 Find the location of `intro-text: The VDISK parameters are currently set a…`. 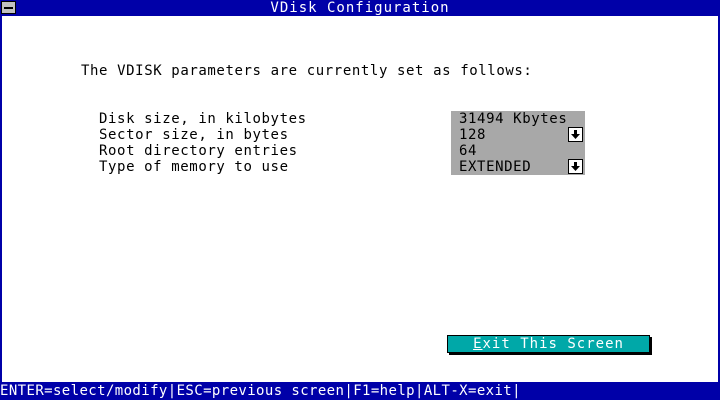

intro-text: The VDISK parameters are currently set a… is located at coordinates (307, 71).